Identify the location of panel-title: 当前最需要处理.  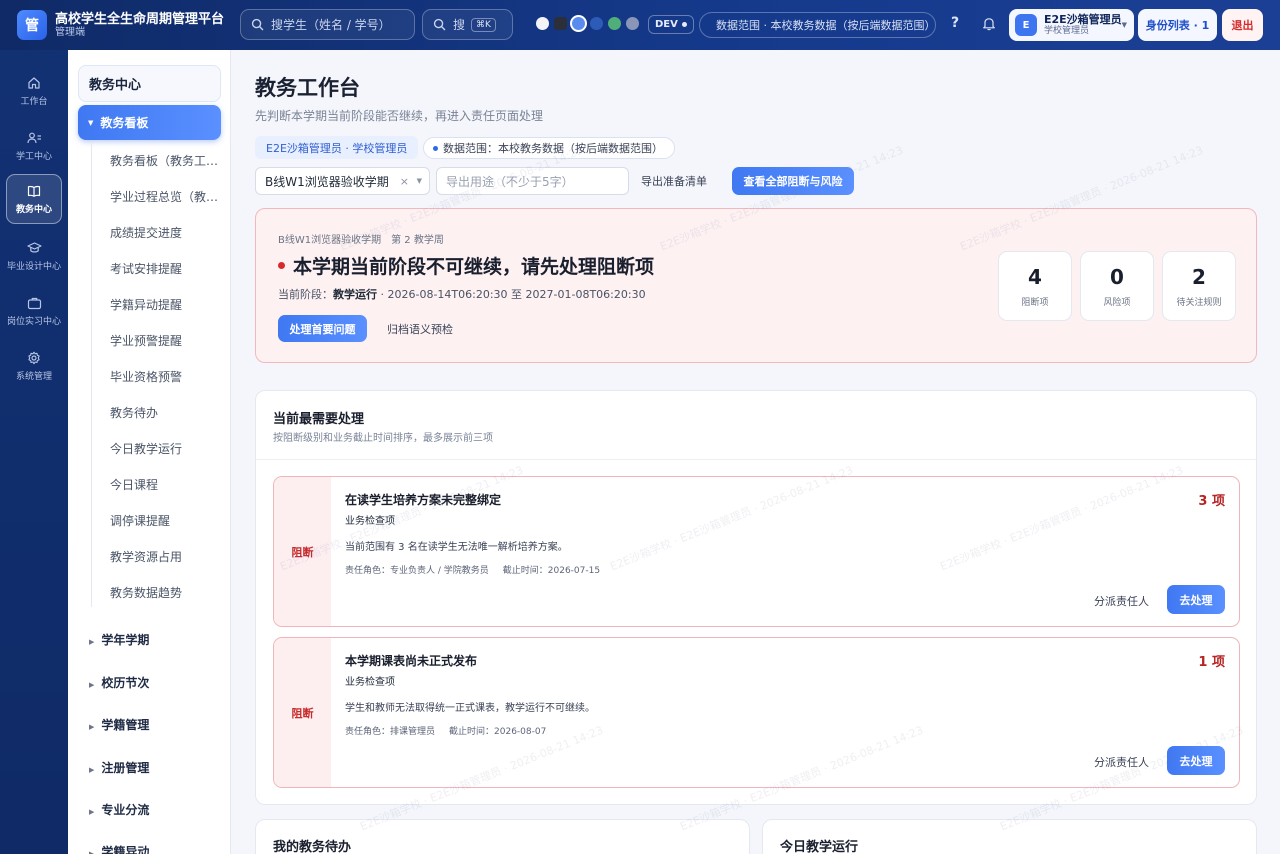
(319, 419).